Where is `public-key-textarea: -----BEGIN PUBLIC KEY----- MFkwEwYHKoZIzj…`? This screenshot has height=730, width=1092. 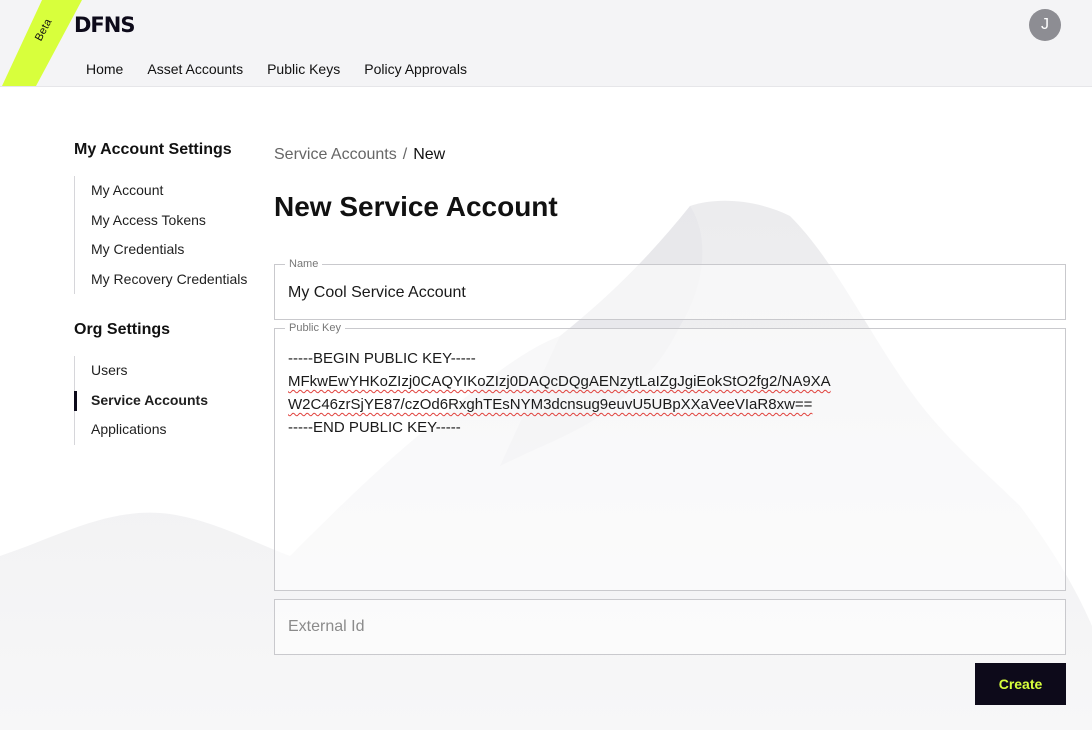 public-key-textarea: -----BEGIN PUBLIC KEY----- MFkwEwYHKoZIzj… is located at coordinates (668, 393).